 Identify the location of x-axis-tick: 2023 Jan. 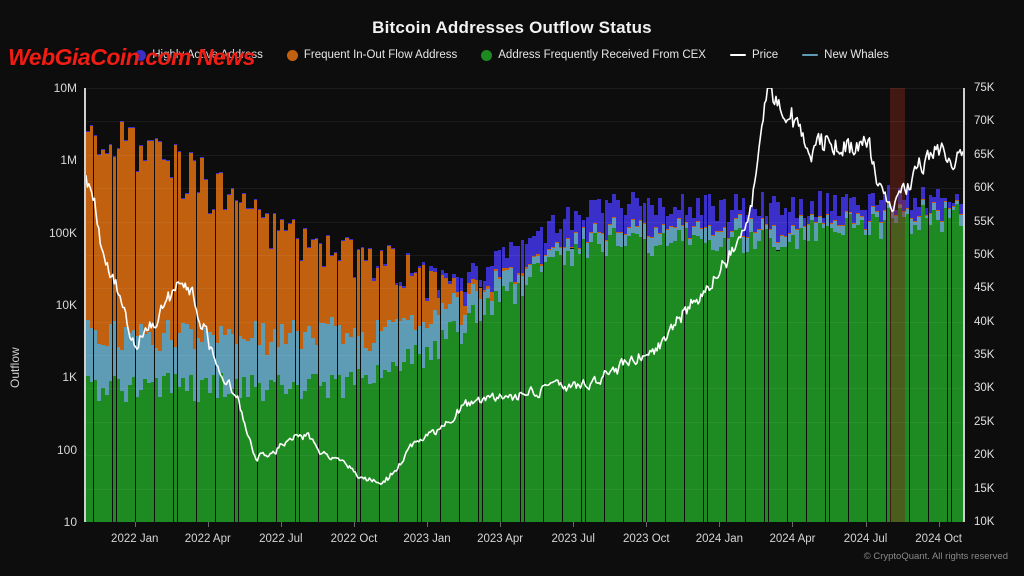
(427, 539).